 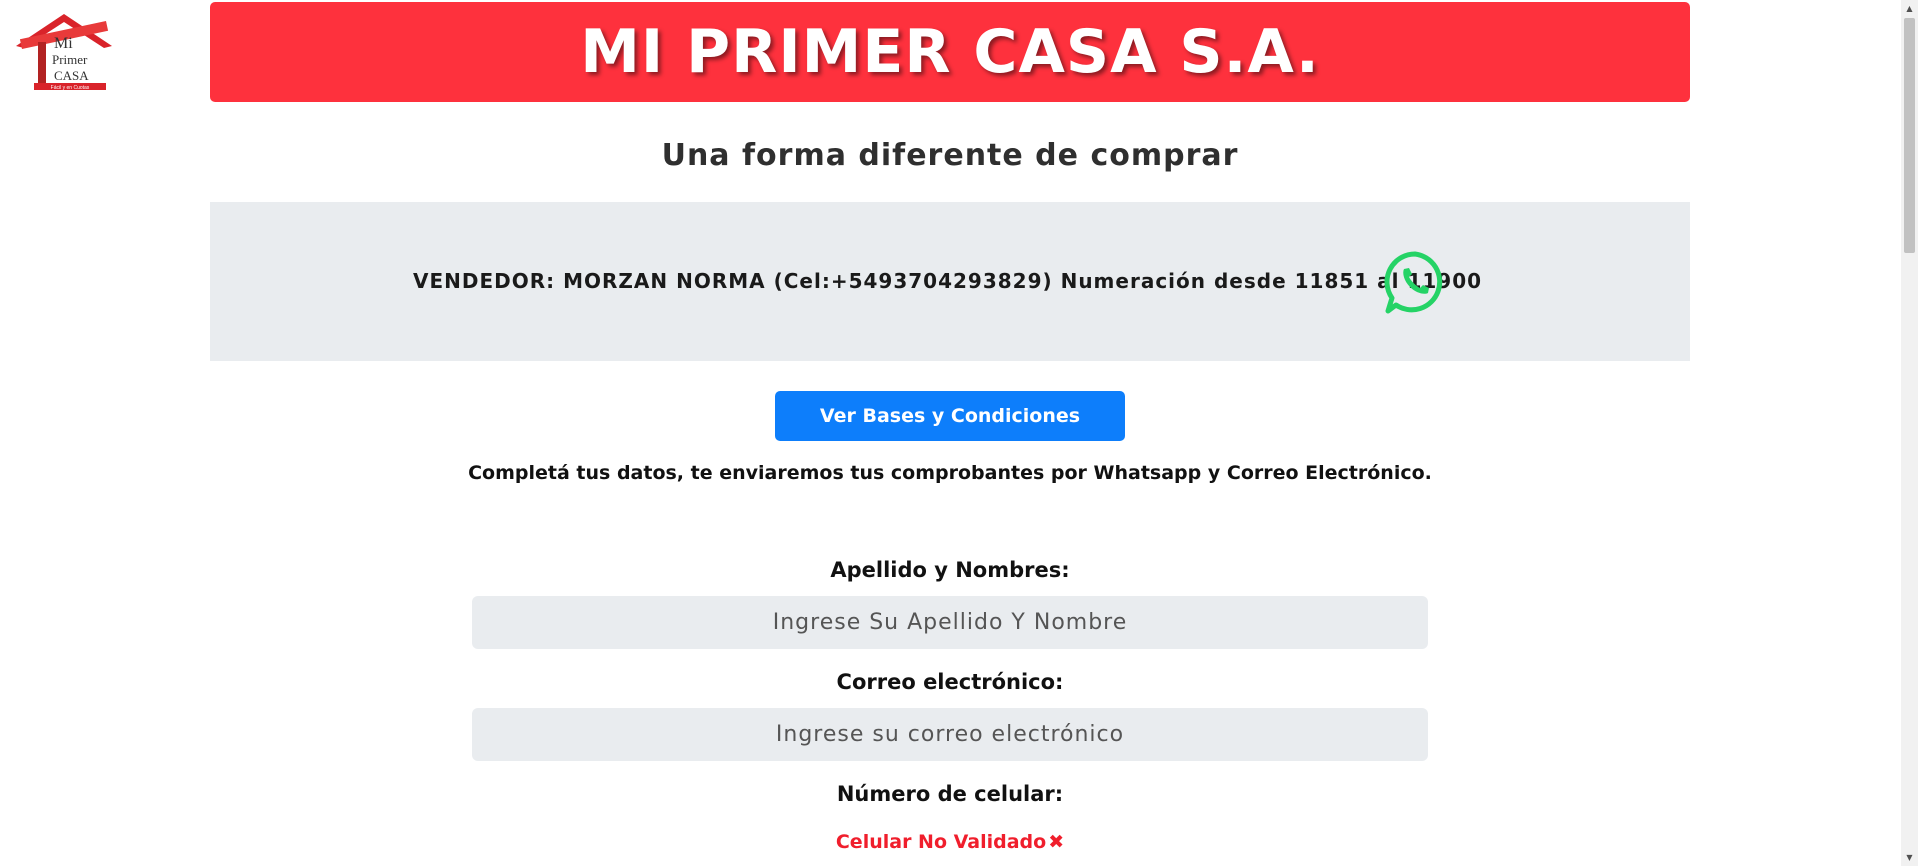 I want to click on email-input, so click(x=950, y=734).